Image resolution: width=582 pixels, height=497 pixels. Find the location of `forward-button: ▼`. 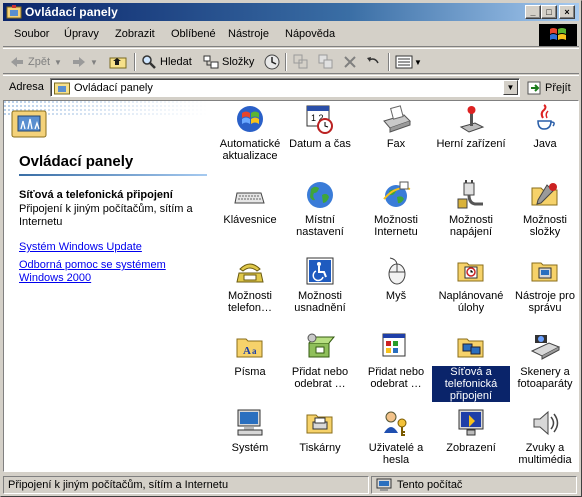

forward-button: ▼ is located at coordinates (84, 62).